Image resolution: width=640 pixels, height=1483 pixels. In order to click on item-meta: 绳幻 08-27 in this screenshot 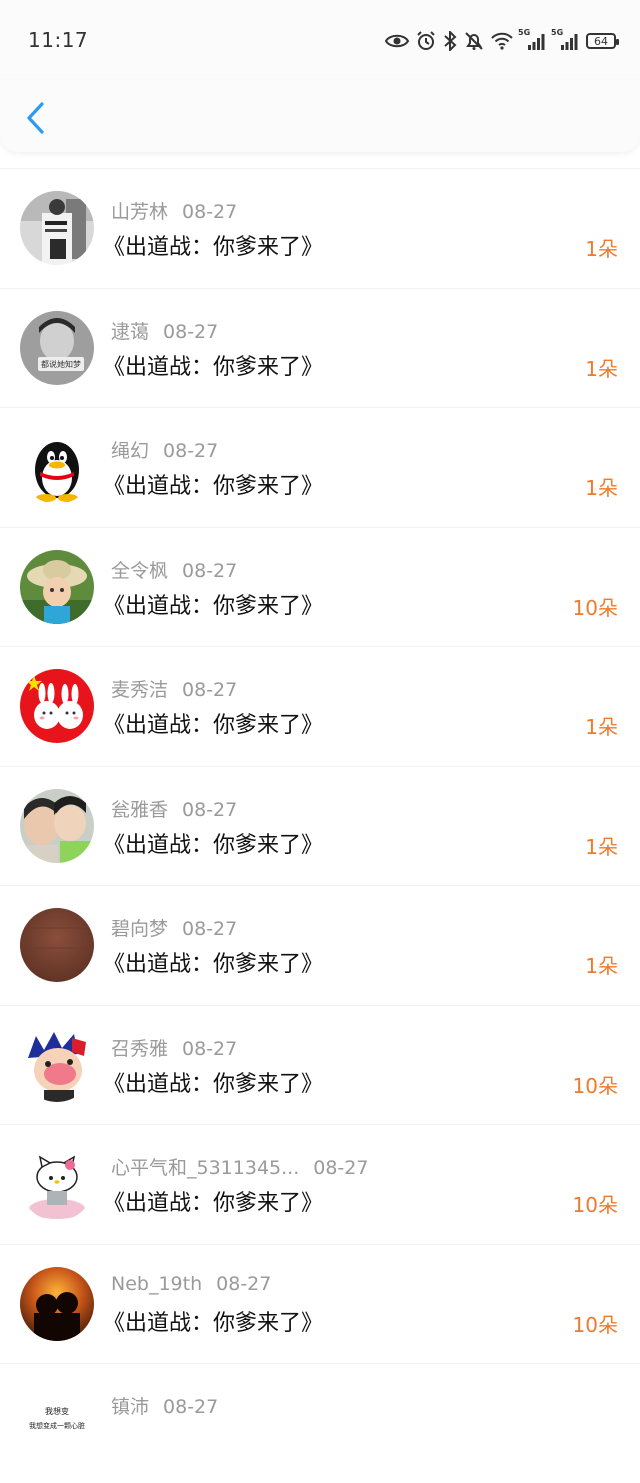, I will do `click(164, 449)`.